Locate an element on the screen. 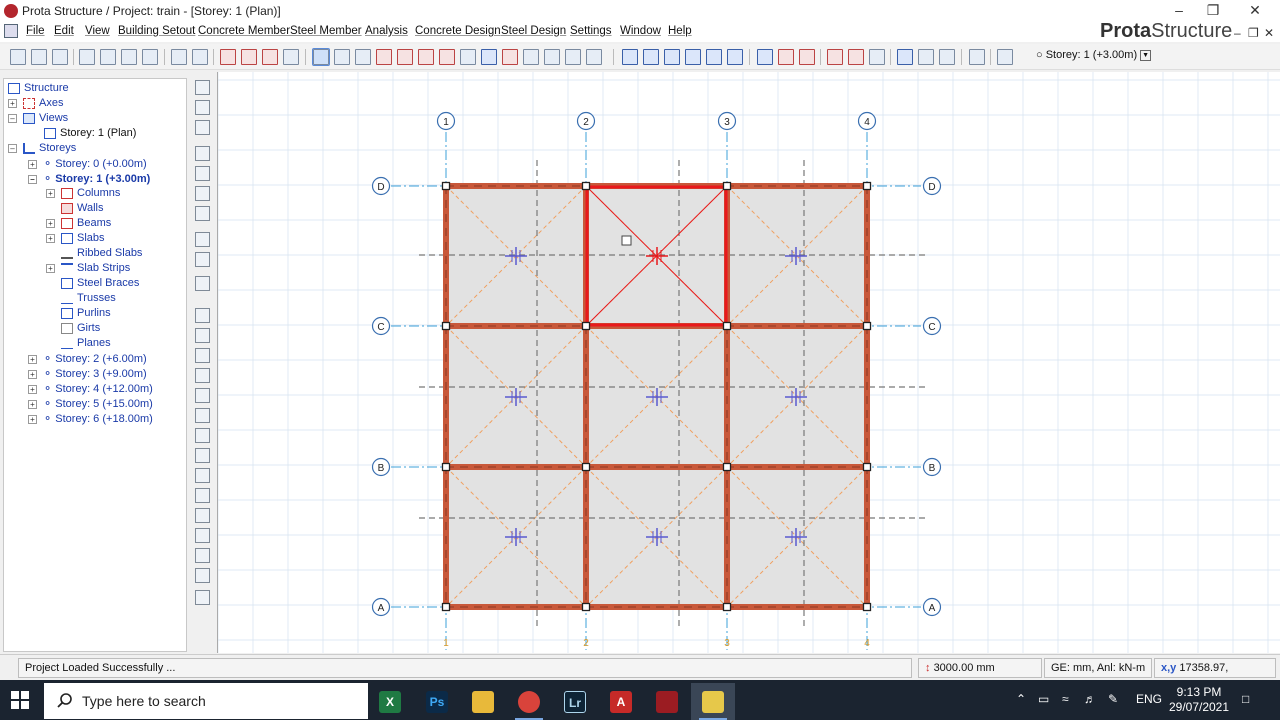 The width and height of the screenshot is (1280, 720). move-icon is located at coordinates (228, 57).